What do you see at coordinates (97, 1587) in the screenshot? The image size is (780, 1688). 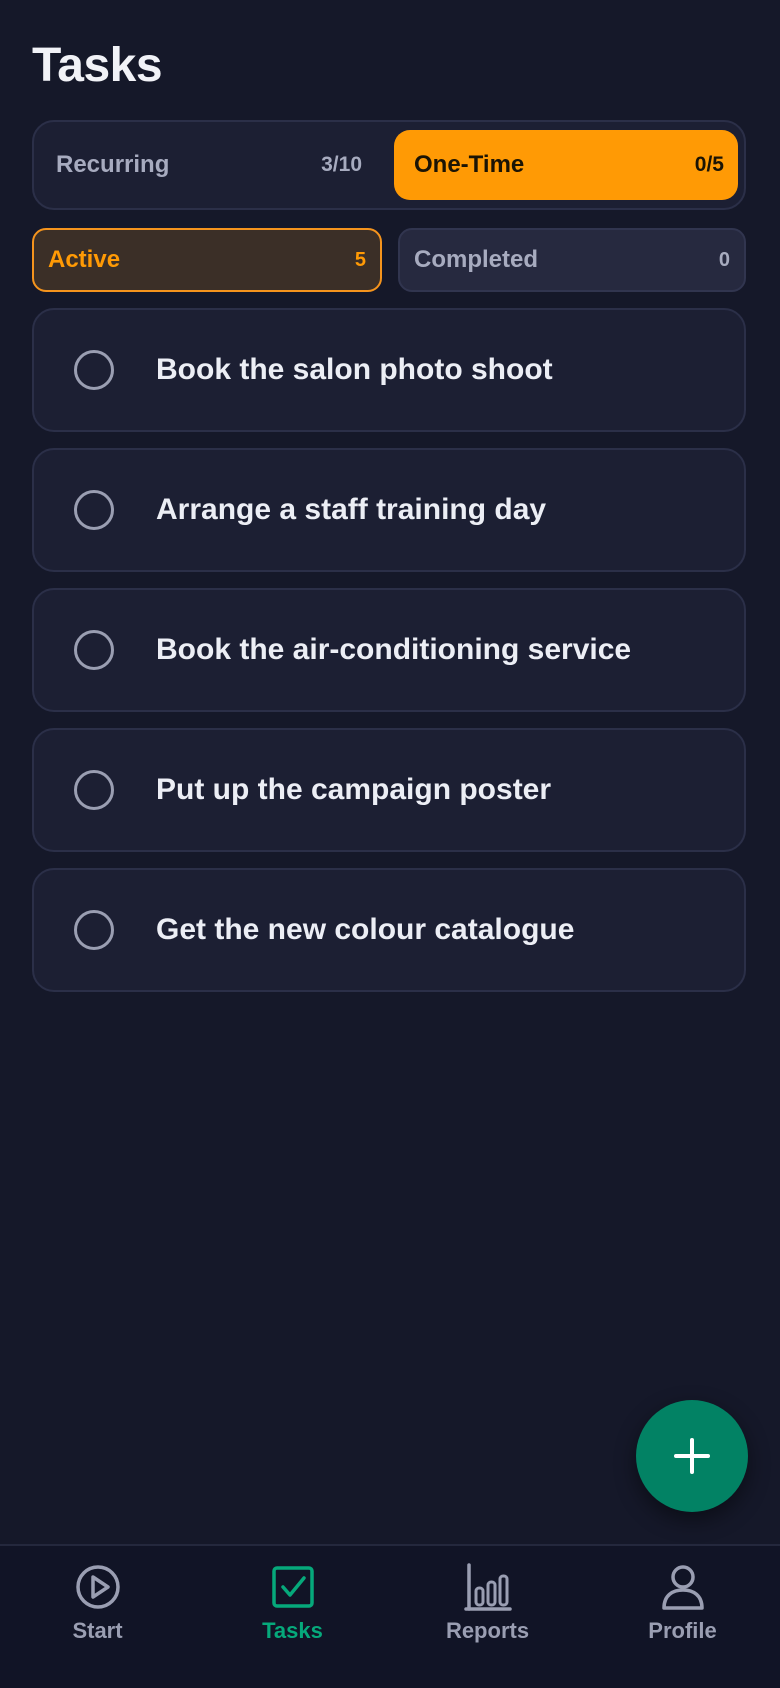 I see `play-circle-icon` at bounding box center [97, 1587].